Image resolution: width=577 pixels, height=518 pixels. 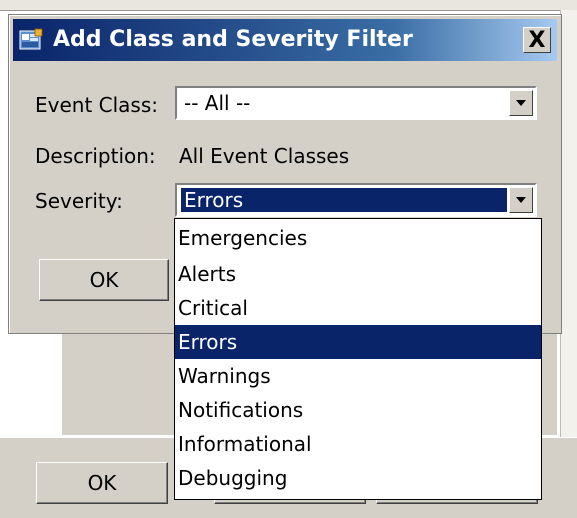 What do you see at coordinates (264, 156) in the screenshot?
I see `description-value: All Event Classes` at bounding box center [264, 156].